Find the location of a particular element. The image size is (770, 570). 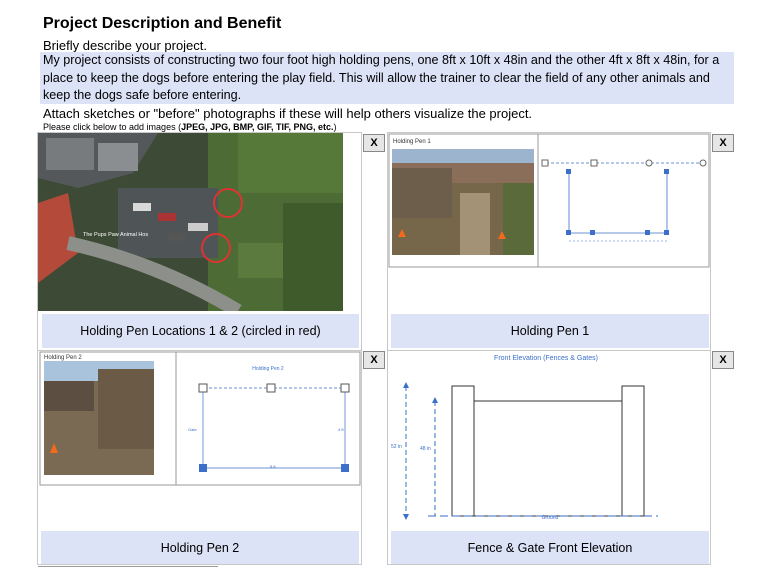

pen-2-sketch-title: Holding Pen 2 is located at coordinates (268, 369).